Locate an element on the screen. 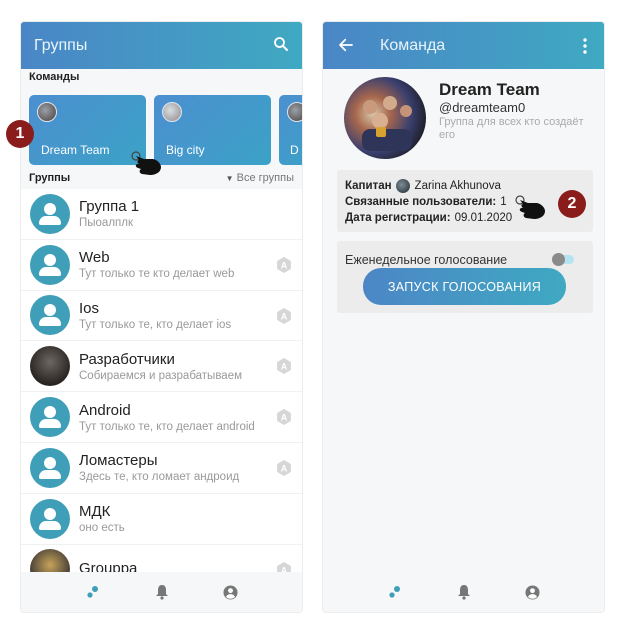 This screenshot has width=625, height=632. team-card-name: Big city is located at coordinates (185, 150).